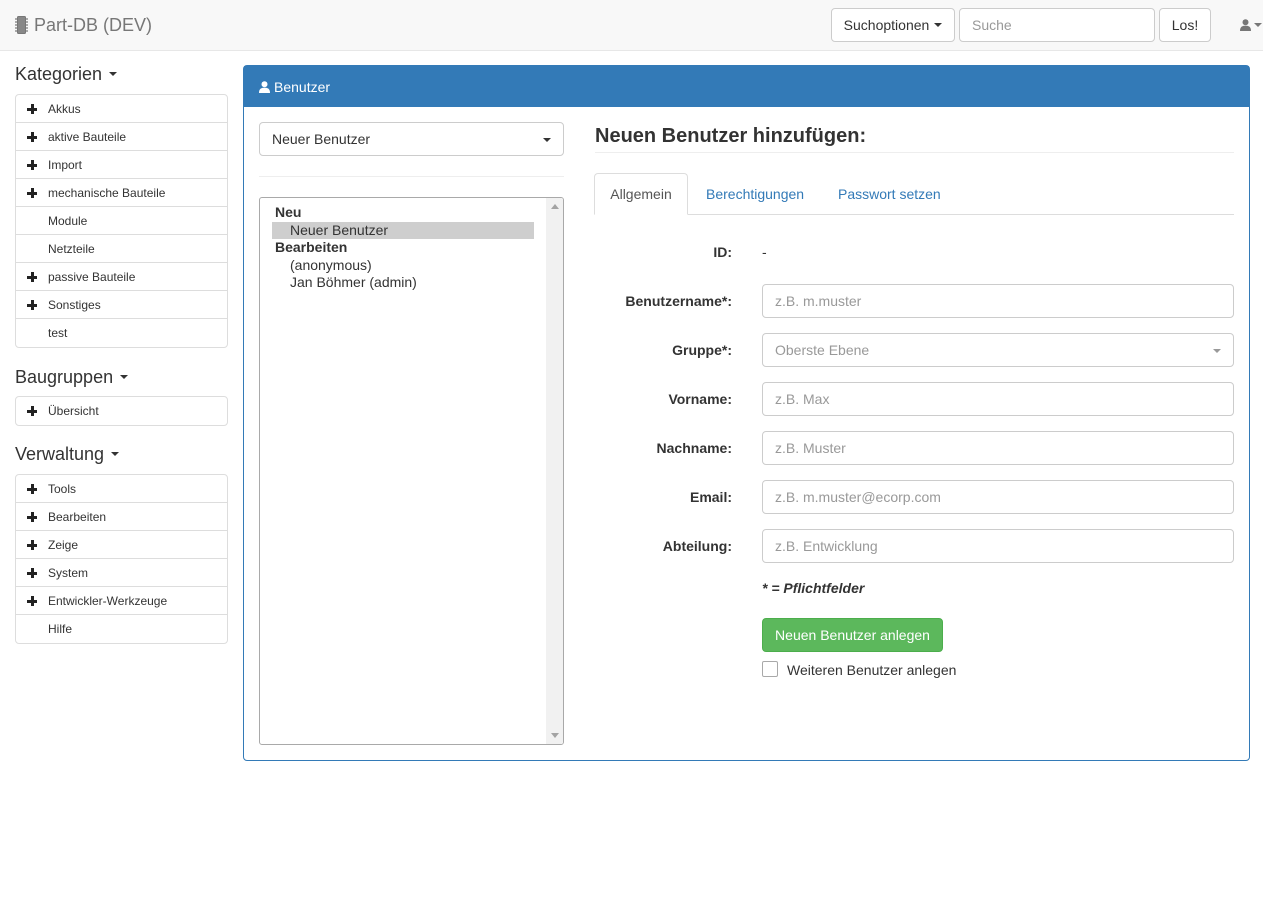  I want to click on email-label: Email:, so click(710, 497).